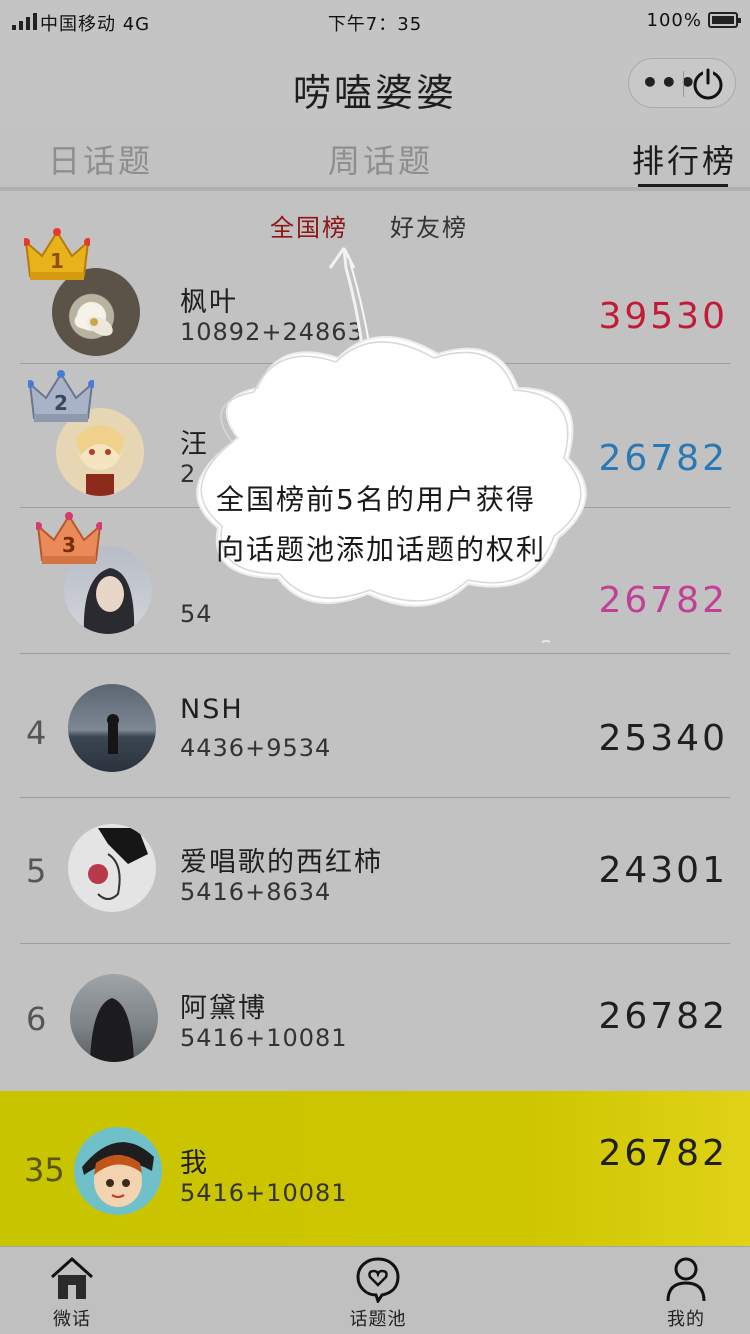 The width and height of the screenshot is (750, 1334). I want to click on bottom-tab-mine: 我的, so click(686, 1293).